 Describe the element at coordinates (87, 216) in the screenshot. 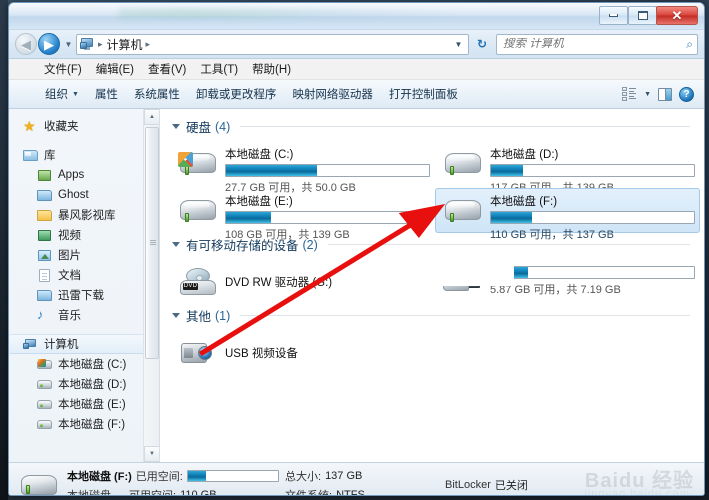

I see `sidebar-item-label: 暴风影视库` at that location.